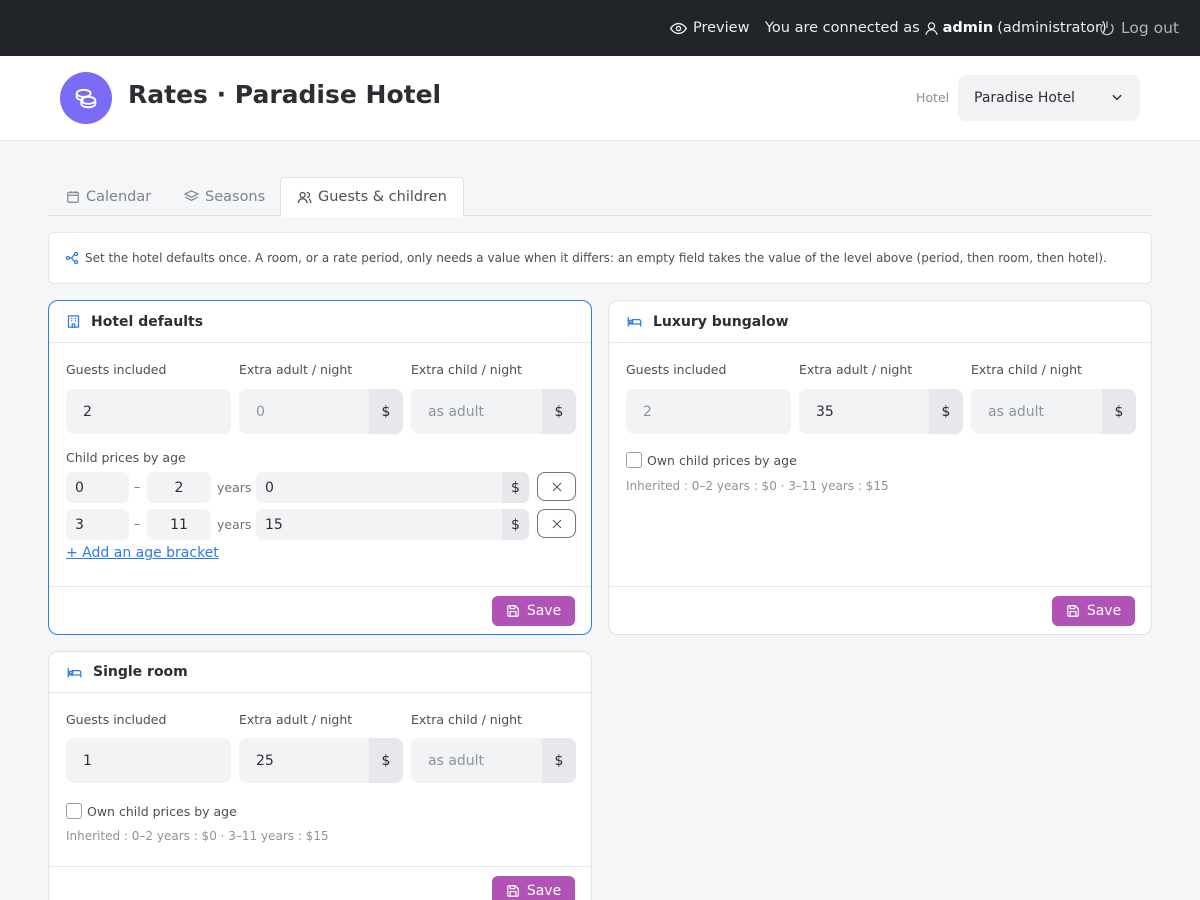  What do you see at coordinates (825, 411) in the screenshot?
I see `extra-adult-value: 35` at bounding box center [825, 411].